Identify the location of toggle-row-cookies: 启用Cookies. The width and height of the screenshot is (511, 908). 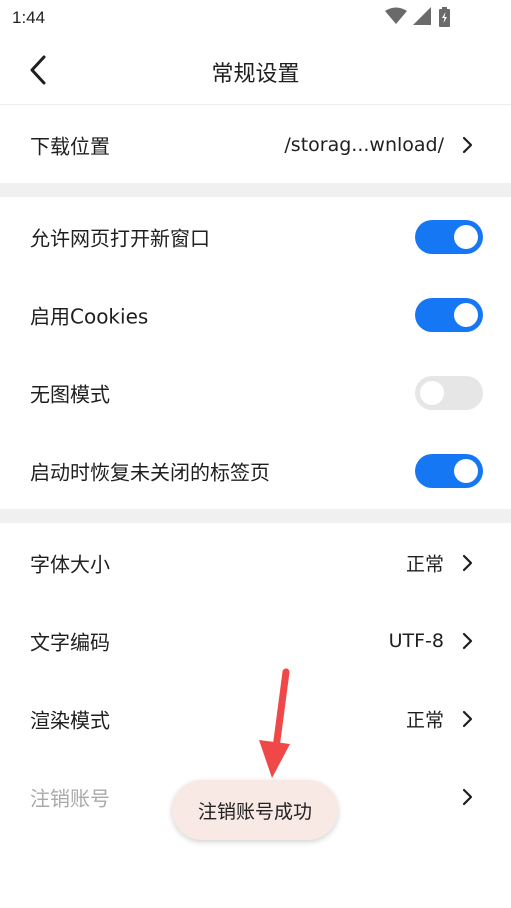
(255, 315).